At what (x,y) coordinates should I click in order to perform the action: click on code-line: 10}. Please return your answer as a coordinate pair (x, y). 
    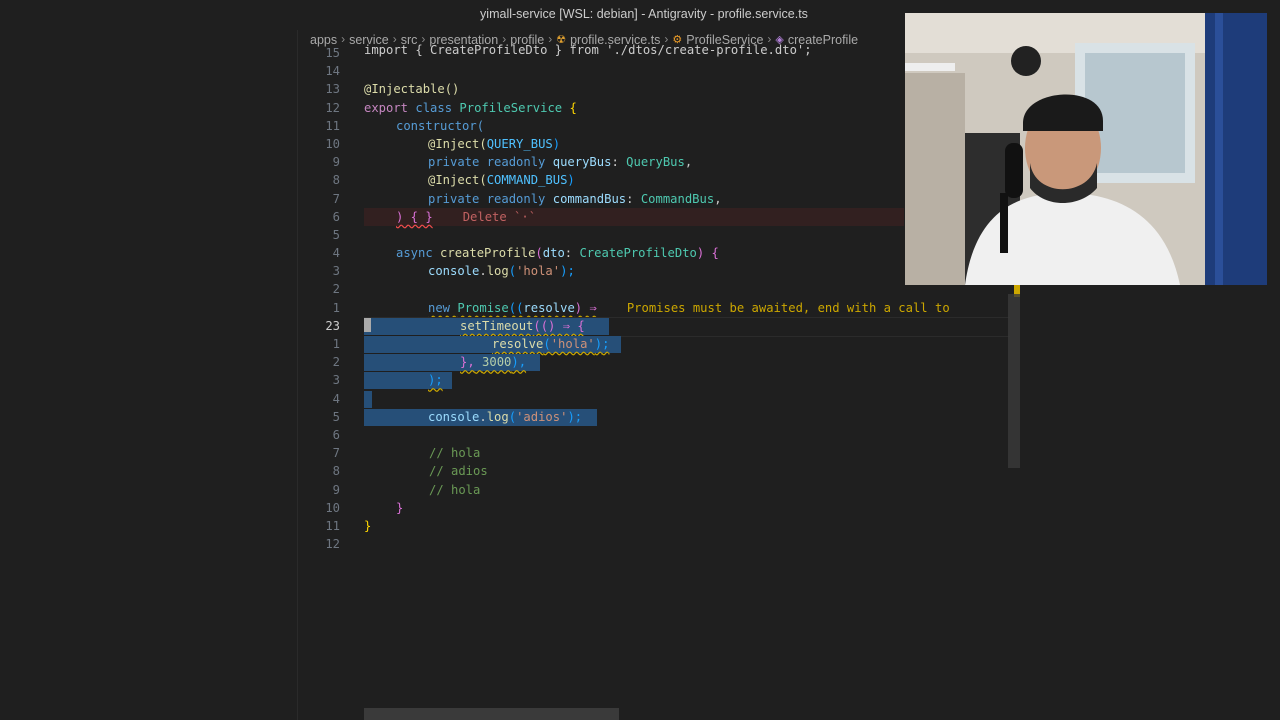
    Looking at the image, I should click on (659, 508).